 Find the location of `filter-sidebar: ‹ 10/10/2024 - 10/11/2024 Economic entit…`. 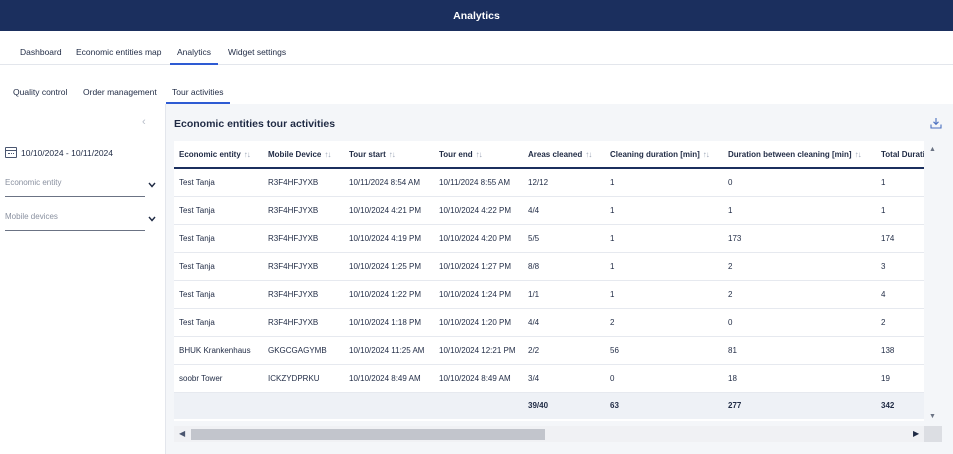

filter-sidebar: ‹ 10/10/2024 - 10/11/2024 Economic entit… is located at coordinates (83, 279).